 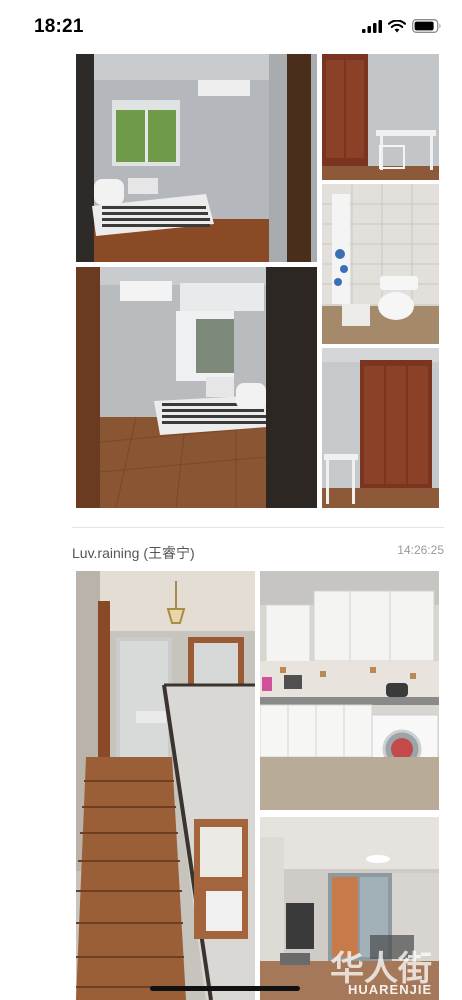 I want to click on wardrobe-image, so click(x=380, y=428).